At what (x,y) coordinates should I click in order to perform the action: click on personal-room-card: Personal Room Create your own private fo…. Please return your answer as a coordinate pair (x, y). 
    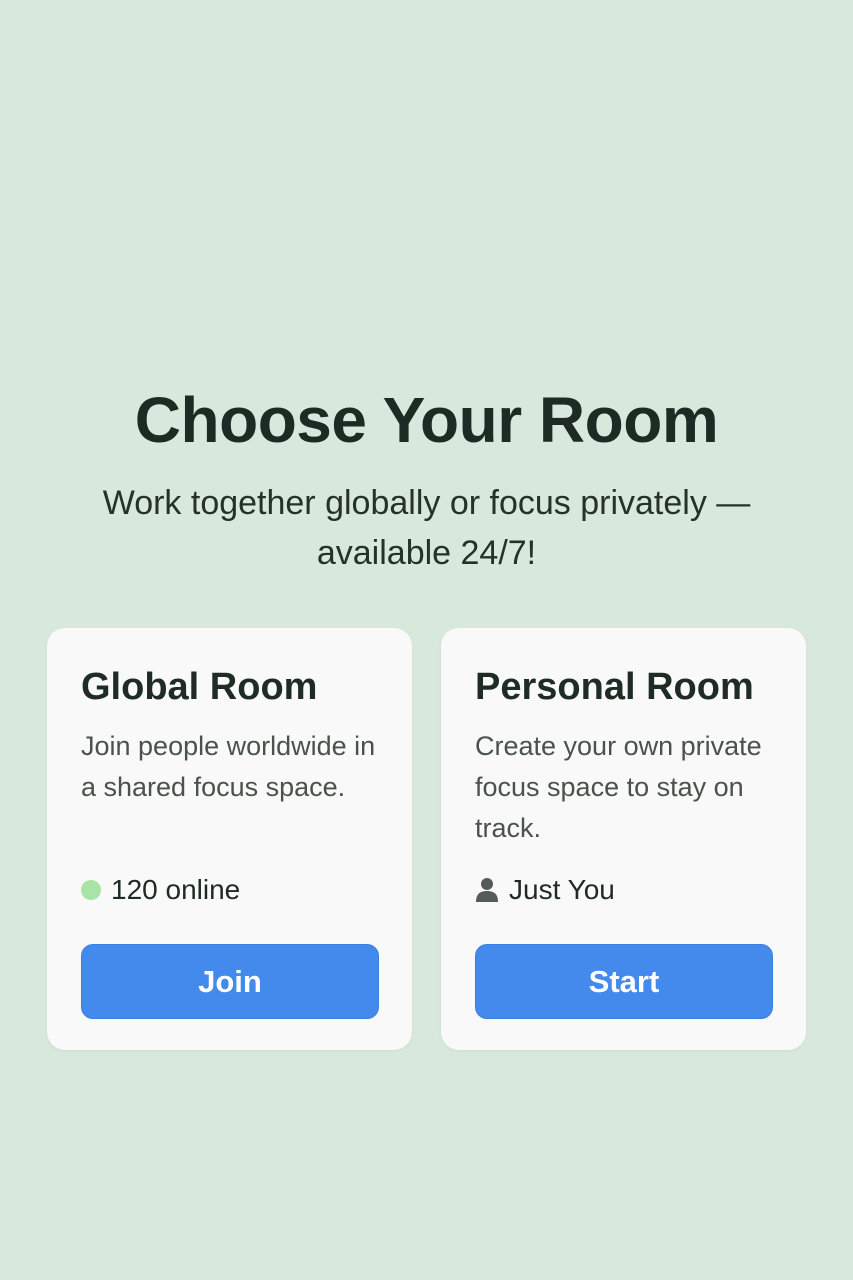
    Looking at the image, I should click on (623, 839).